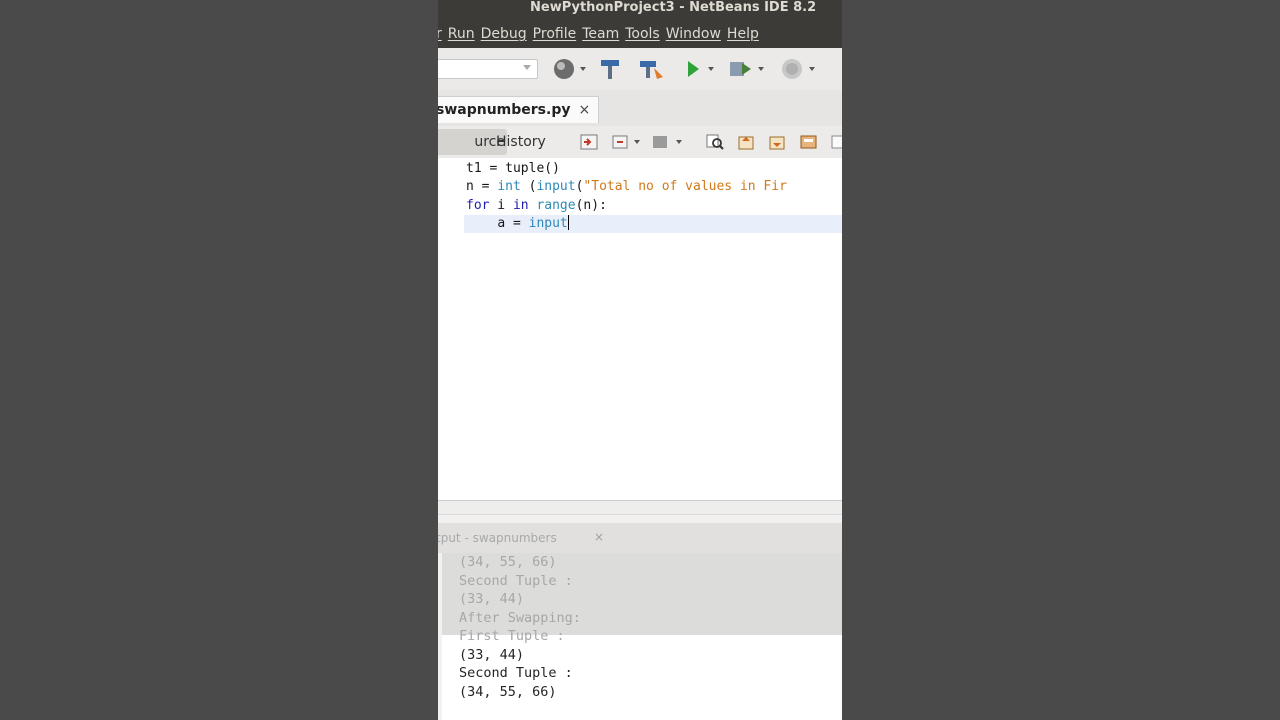  Describe the element at coordinates (440, 34) in the screenshot. I see `menu-item-partial: r` at that location.